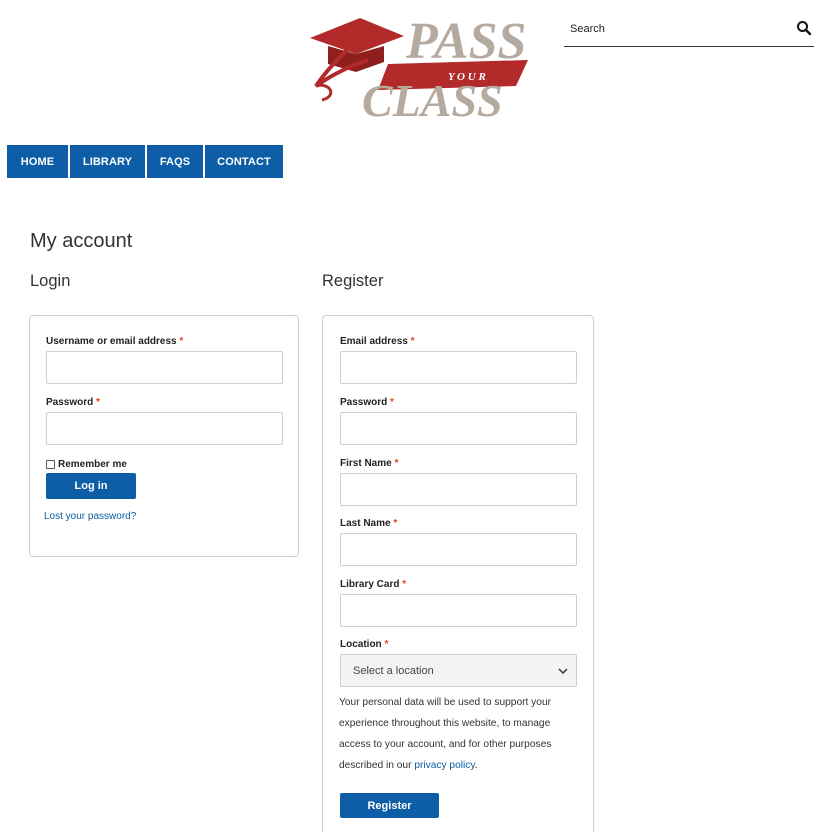  What do you see at coordinates (476, 765) in the screenshot?
I see `privacy-notice-end: .` at bounding box center [476, 765].